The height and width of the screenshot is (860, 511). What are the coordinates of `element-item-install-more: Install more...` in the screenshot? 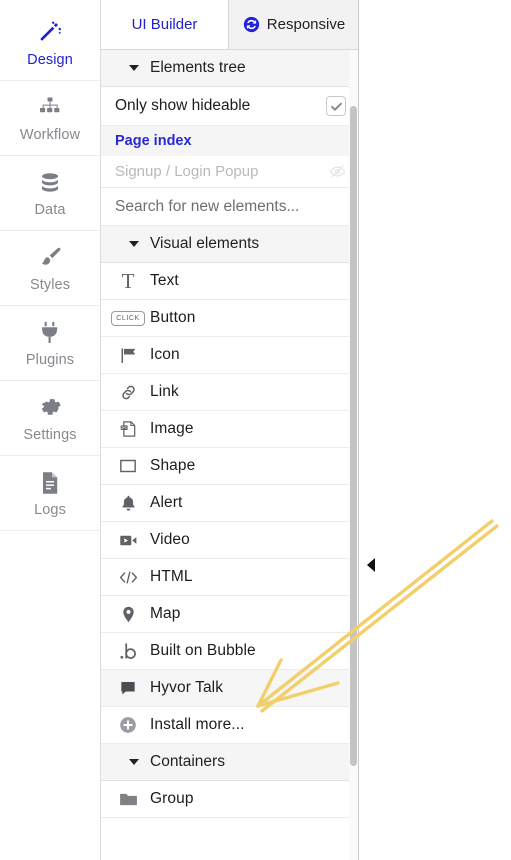 It's located at (229, 725).